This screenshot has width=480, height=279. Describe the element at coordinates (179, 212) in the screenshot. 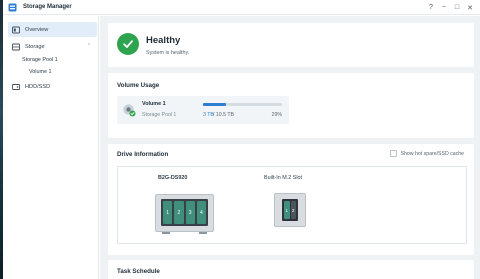

I see `drive-bay: 2` at that location.